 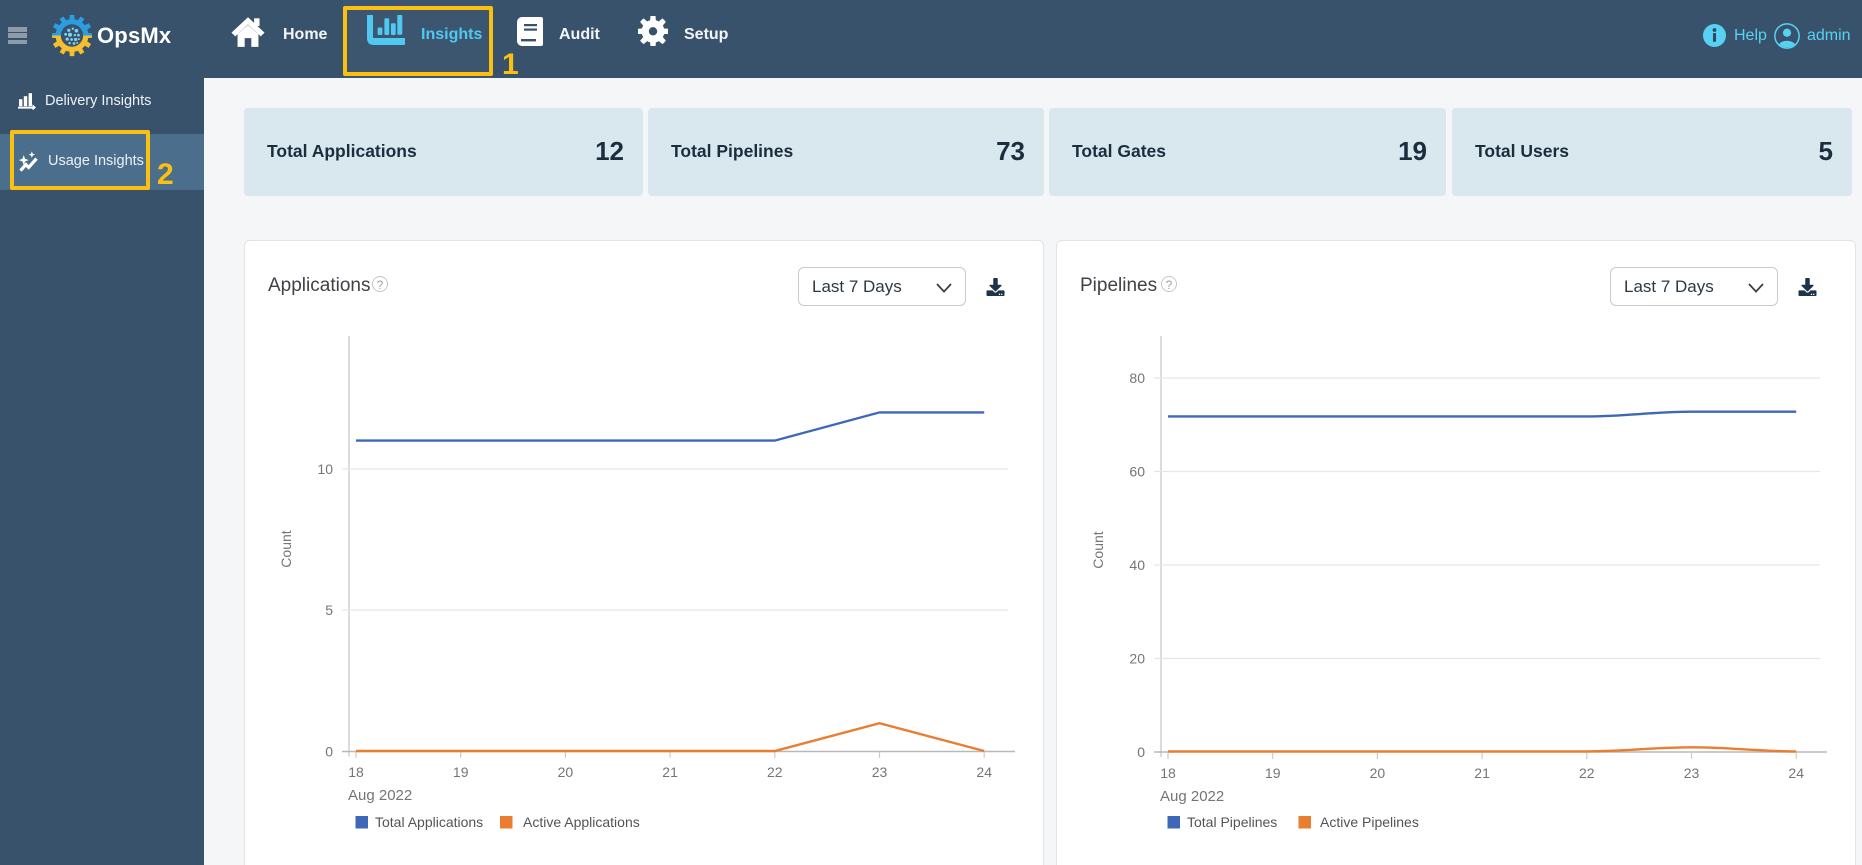 I want to click on svg-text: Active Applications, so click(x=581, y=822).